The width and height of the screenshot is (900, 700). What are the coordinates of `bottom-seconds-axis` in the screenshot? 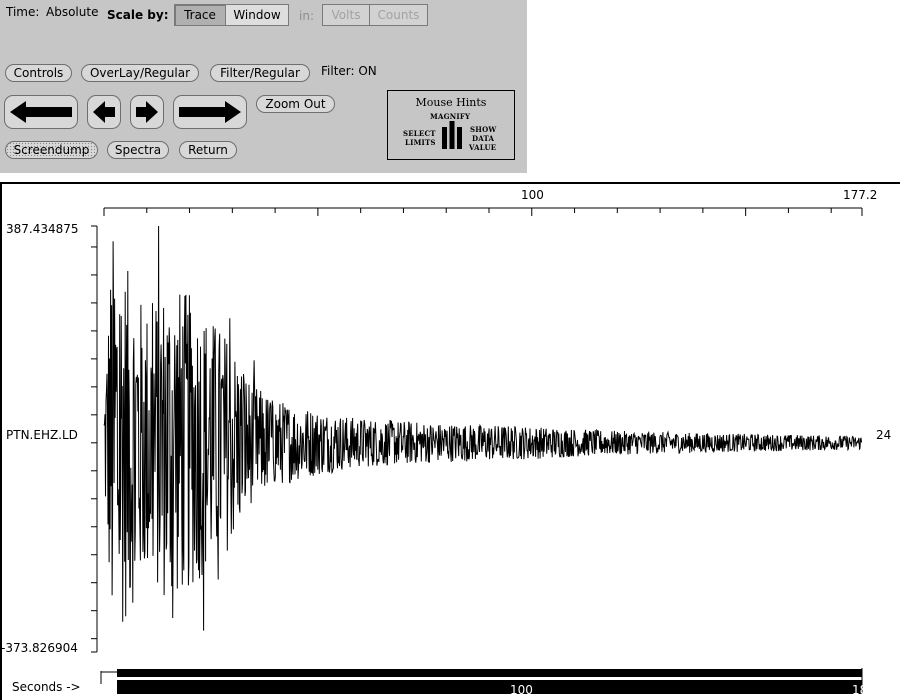 It's located at (481, 681).